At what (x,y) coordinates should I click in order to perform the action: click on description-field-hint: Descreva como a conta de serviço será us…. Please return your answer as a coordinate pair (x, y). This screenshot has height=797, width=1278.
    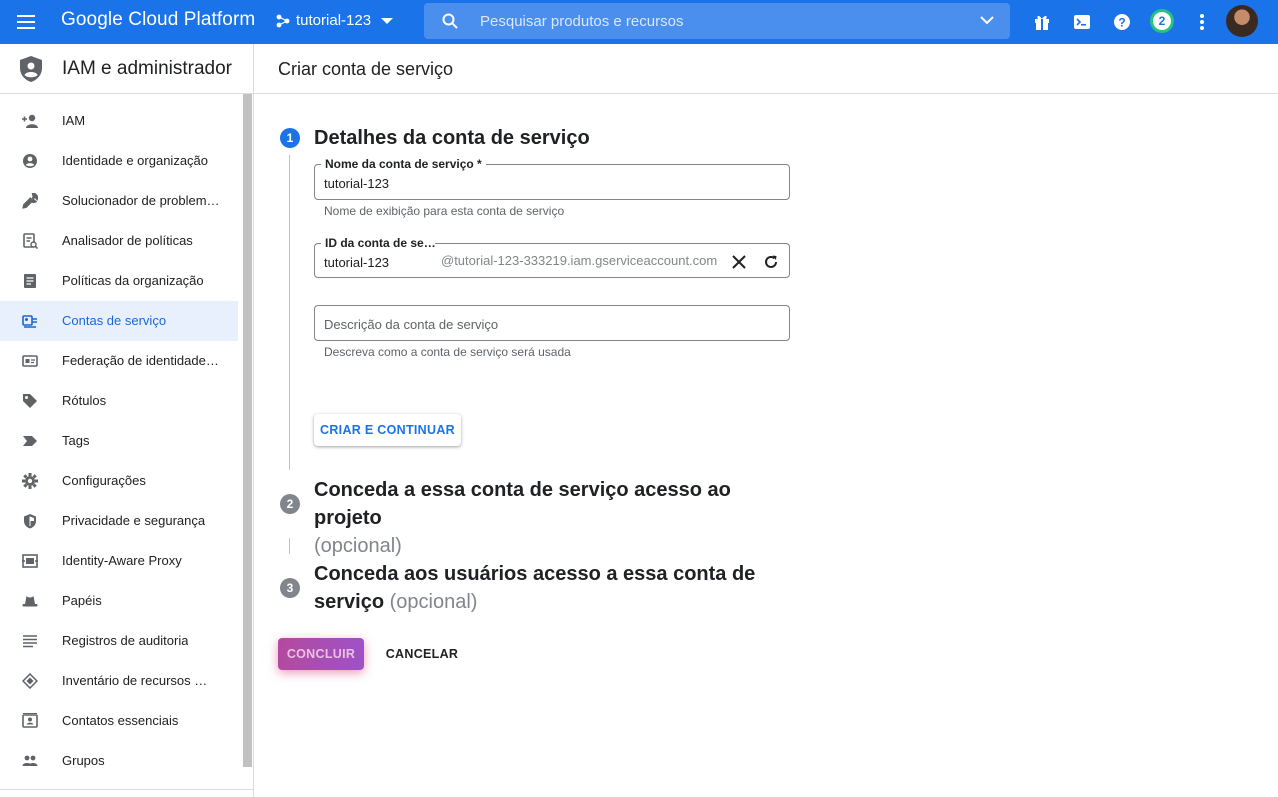
    Looking at the image, I should click on (447, 352).